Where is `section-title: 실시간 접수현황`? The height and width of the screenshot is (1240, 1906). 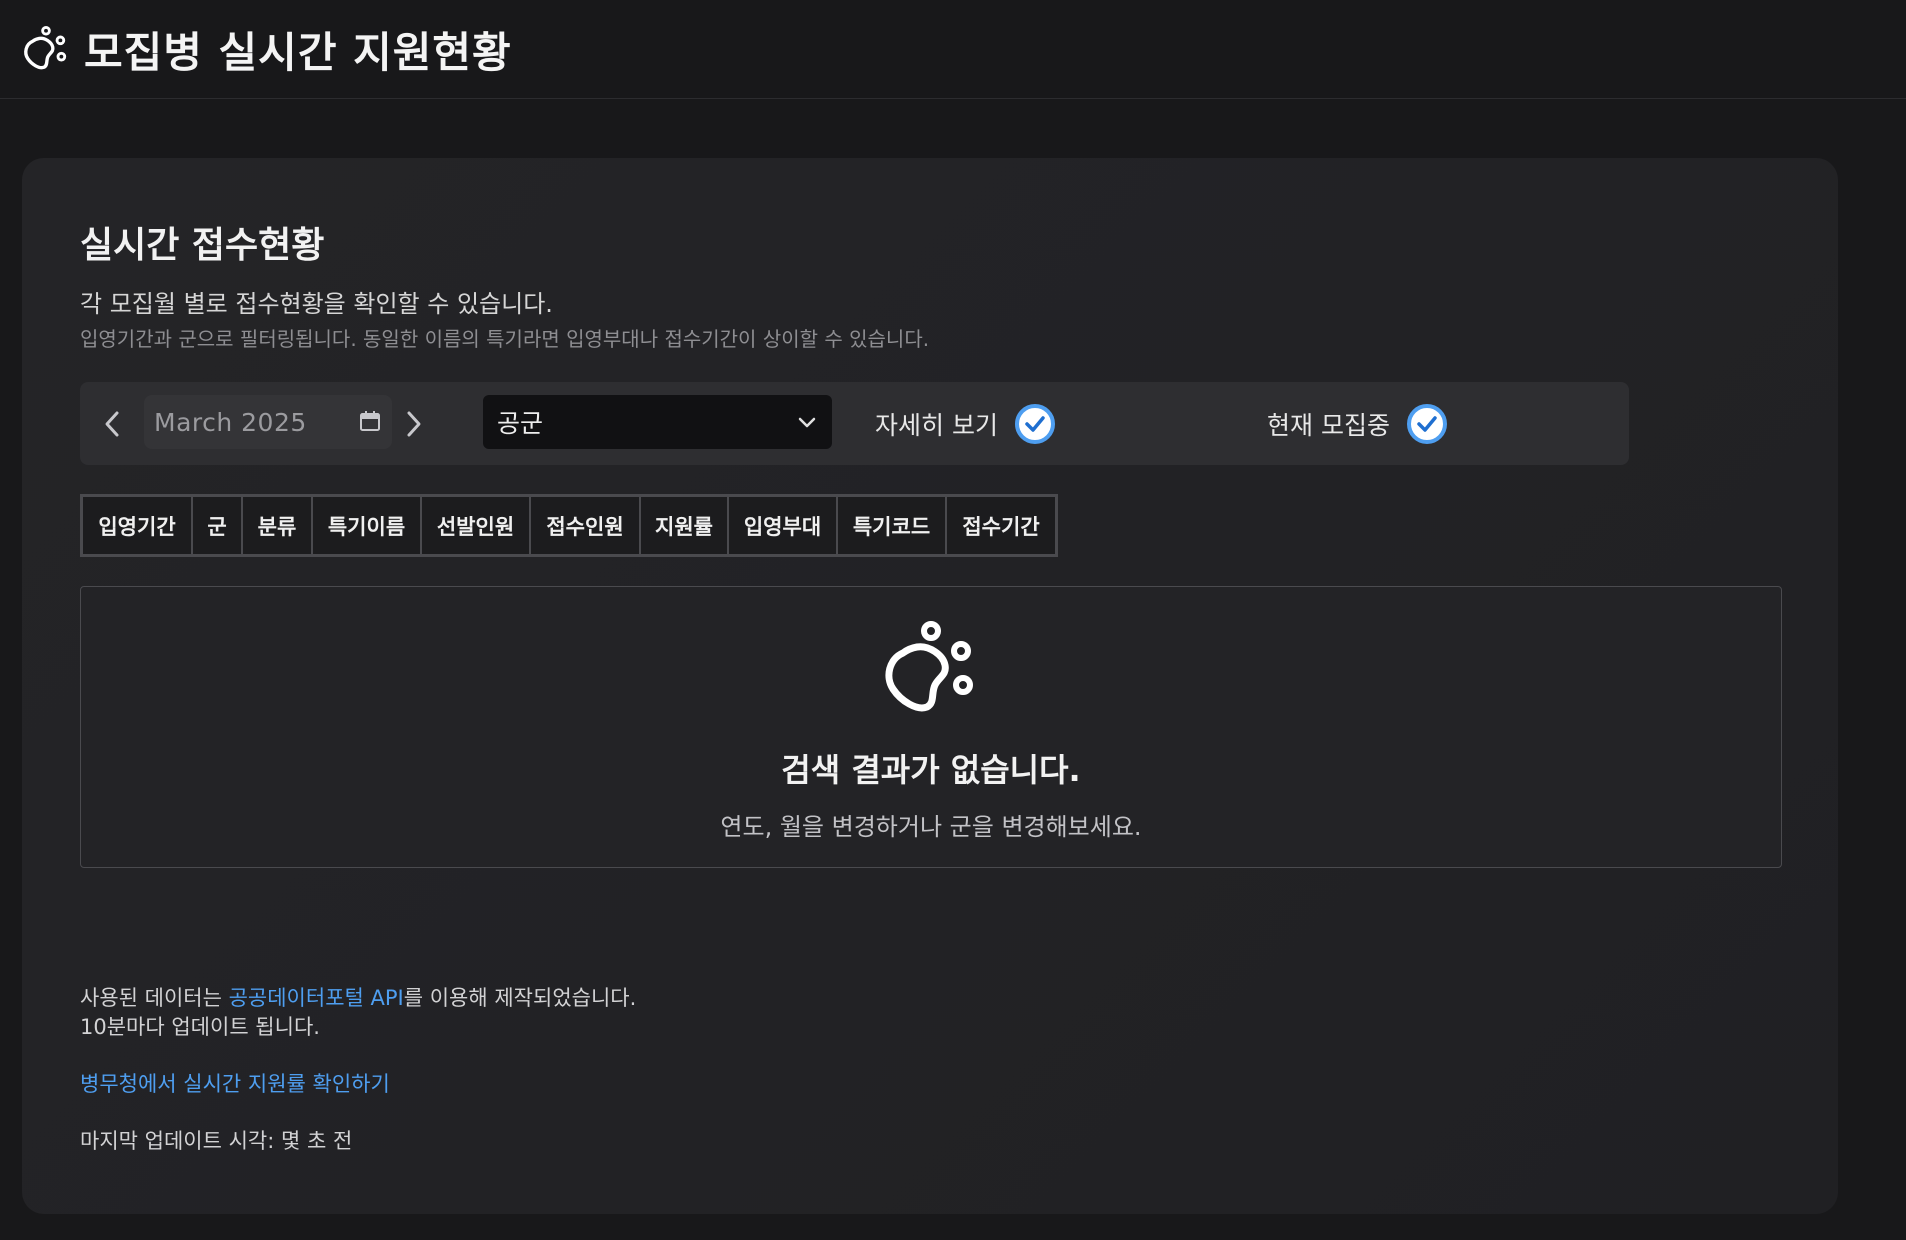 section-title: 실시간 접수현황 is located at coordinates (202, 245).